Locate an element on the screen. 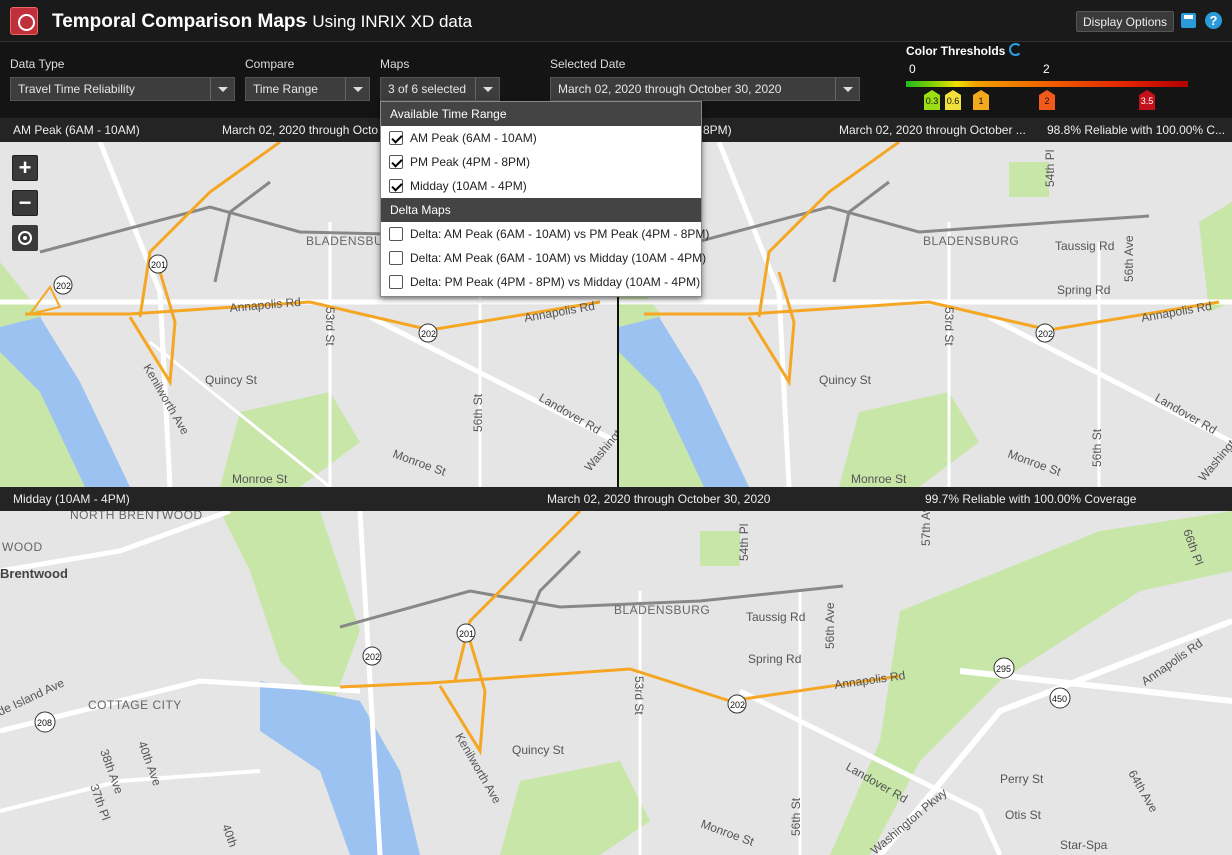 This screenshot has height=855, width=1232. map-label: 54th Pl is located at coordinates (744, 542).